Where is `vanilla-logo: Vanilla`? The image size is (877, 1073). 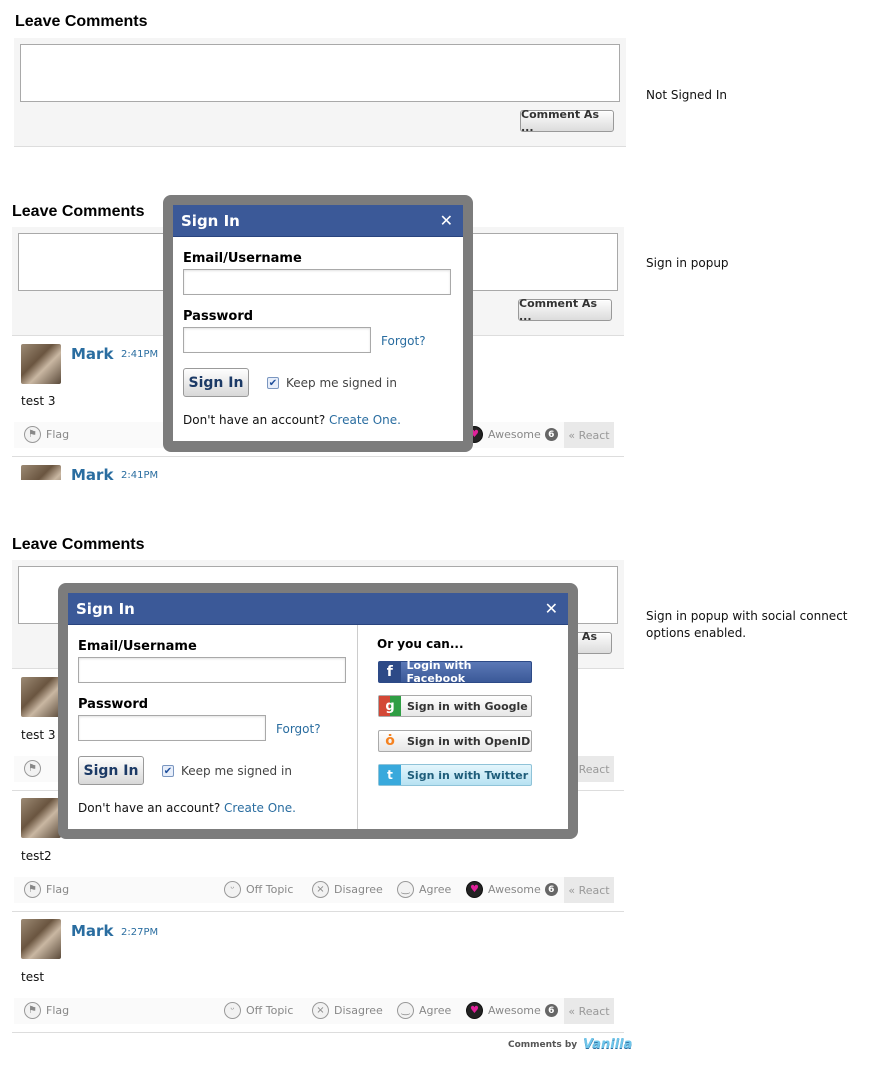 vanilla-logo: Vanilla is located at coordinates (607, 1044).